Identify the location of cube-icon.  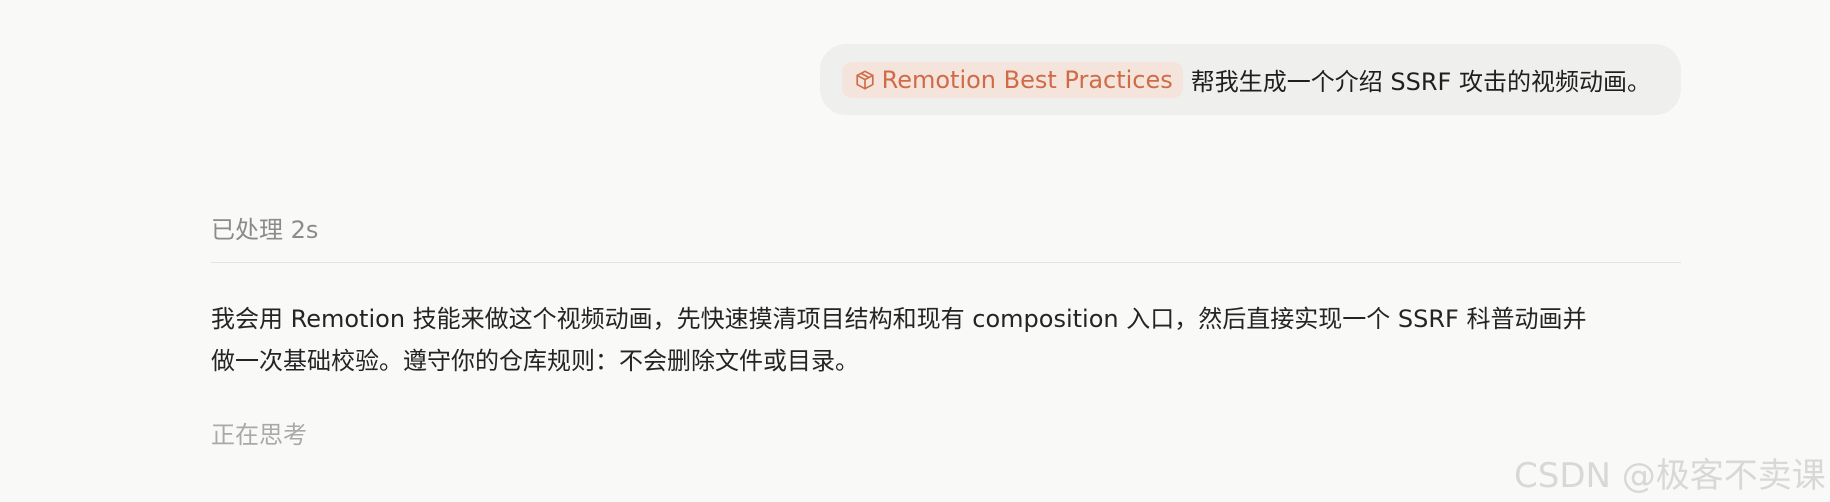
(865, 80).